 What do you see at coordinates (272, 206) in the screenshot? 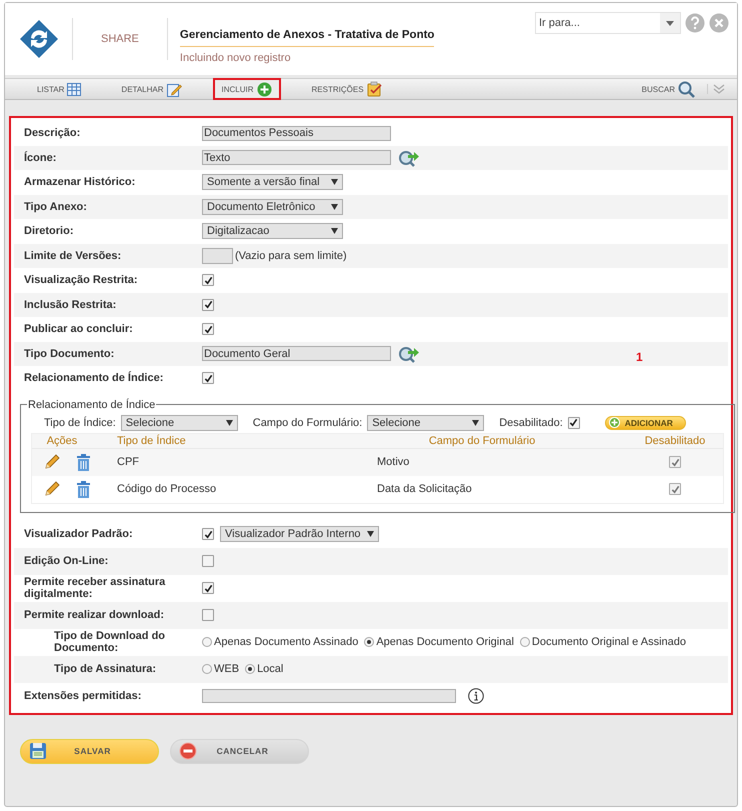
I see `select-field: Documento Eletrônico` at bounding box center [272, 206].